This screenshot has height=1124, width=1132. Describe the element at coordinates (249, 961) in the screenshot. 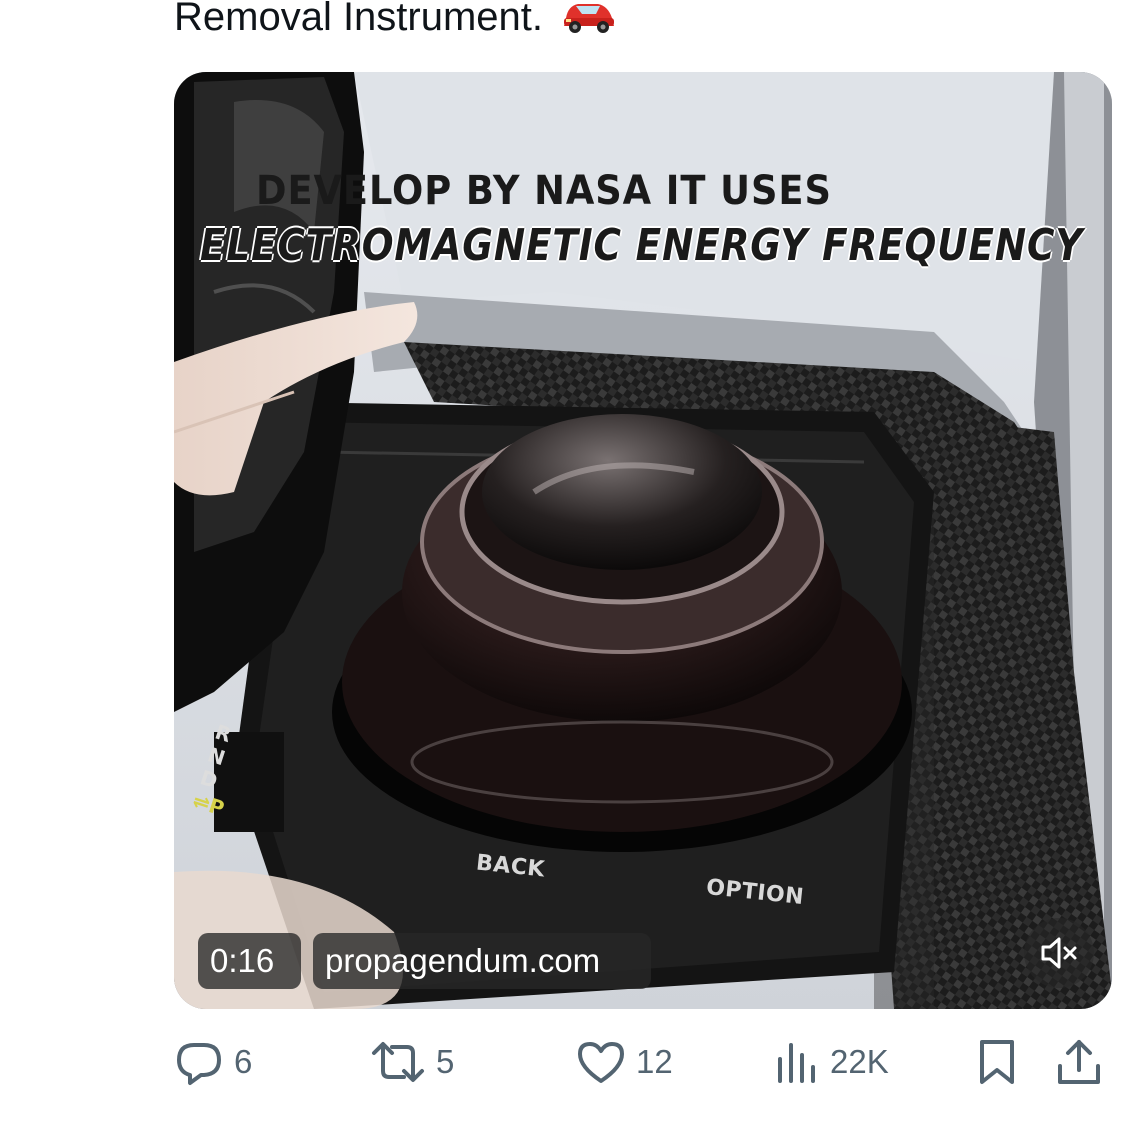

I see `video-timestamp: 0:16` at that location.